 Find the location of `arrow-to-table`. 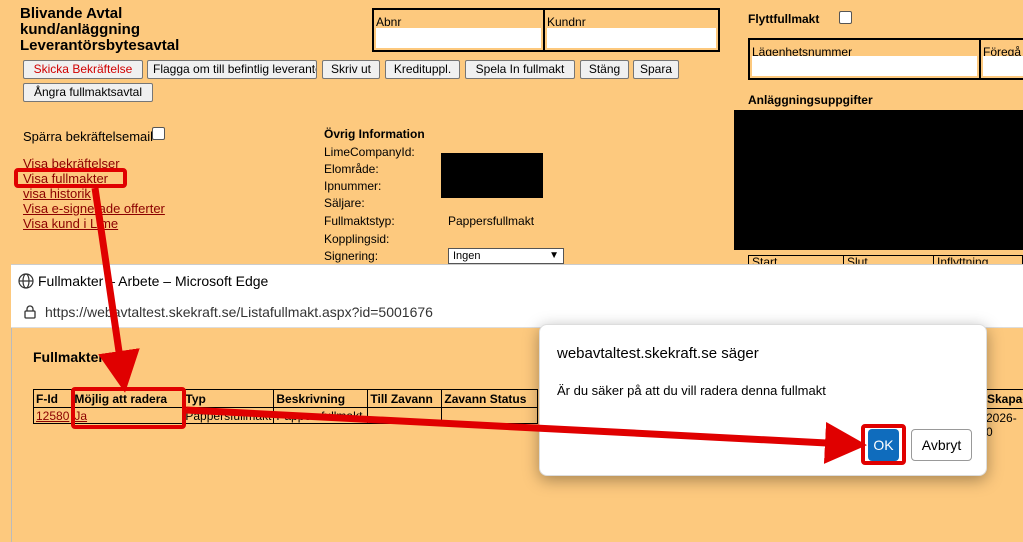

arrow-to-table is located at coordinates (115, 290).